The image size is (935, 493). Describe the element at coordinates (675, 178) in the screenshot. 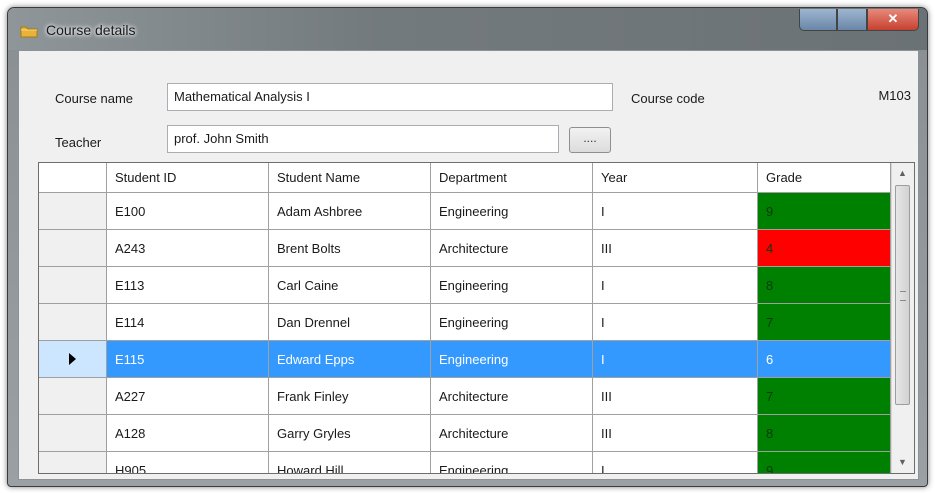

I see `column-header-year: Year` at that location.